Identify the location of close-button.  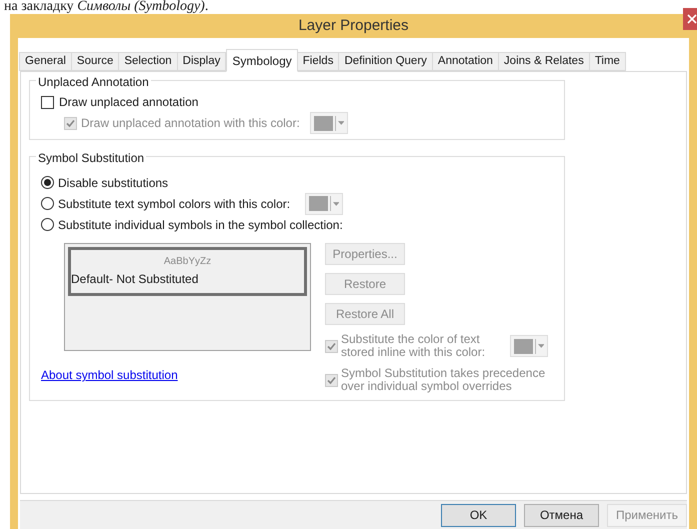
(690, 19).